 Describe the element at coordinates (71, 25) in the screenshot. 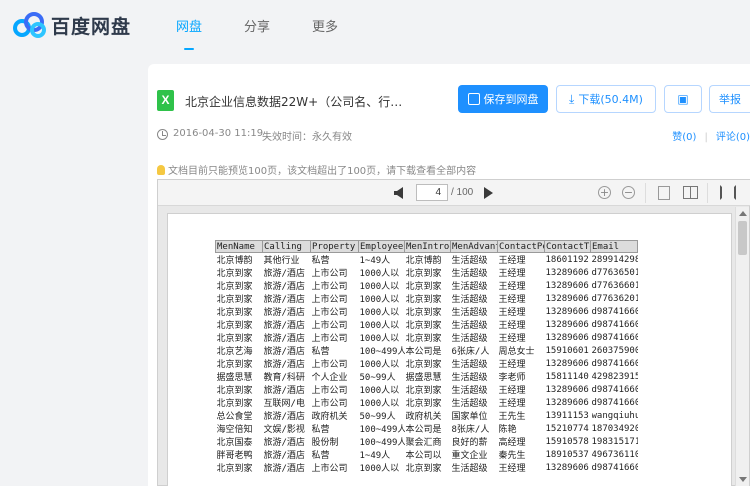

I see `brand-logo: 百度网盘` at that location.